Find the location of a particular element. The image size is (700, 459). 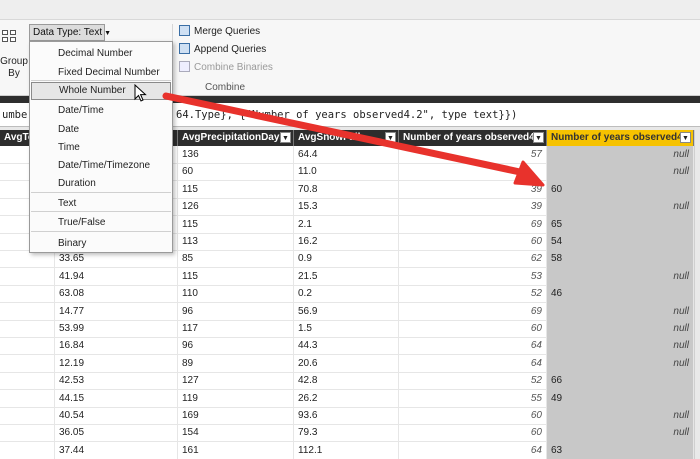

table-cell: 63 is located at coordinates (620, 450).